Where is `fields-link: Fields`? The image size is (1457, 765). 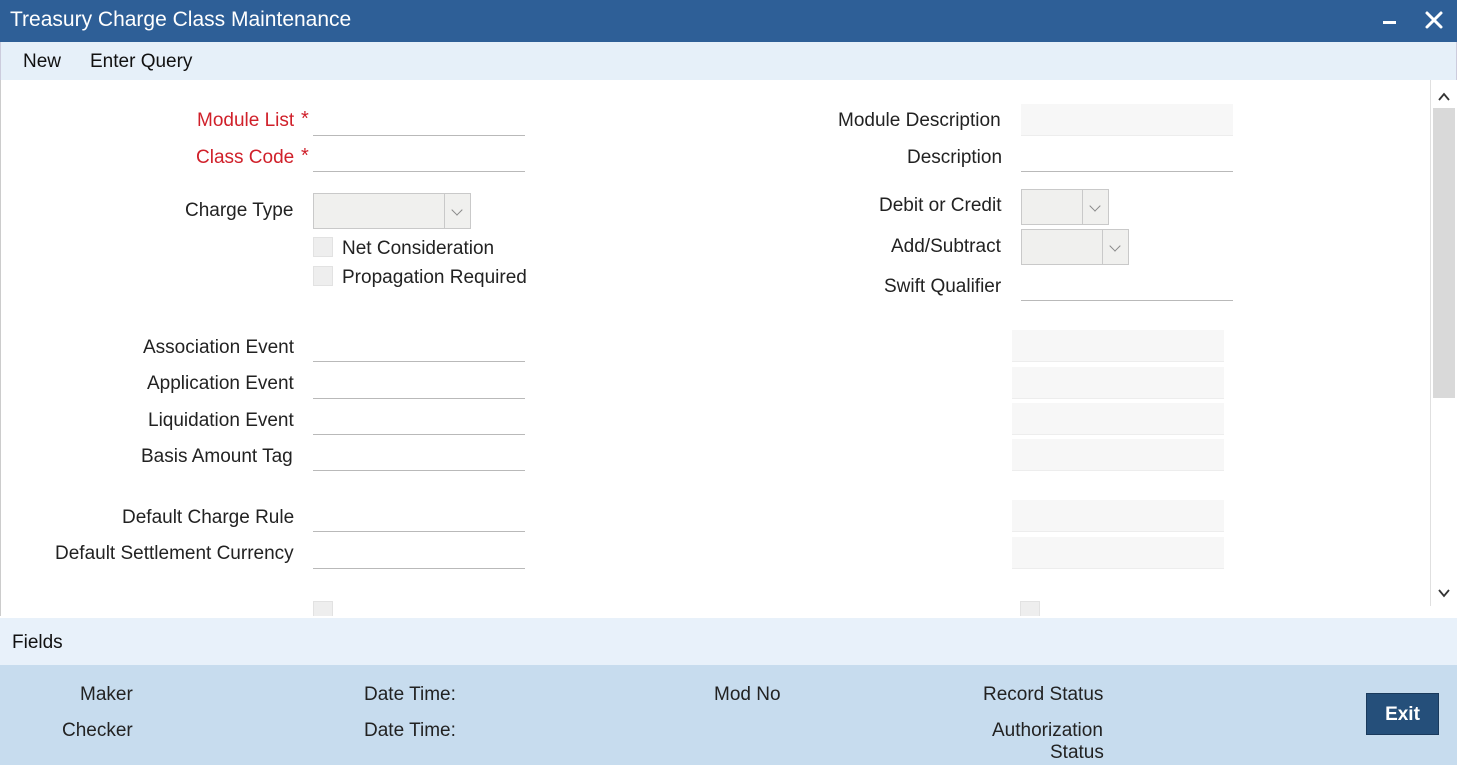 fields-link: Fields is located at coordinates (37, 643).